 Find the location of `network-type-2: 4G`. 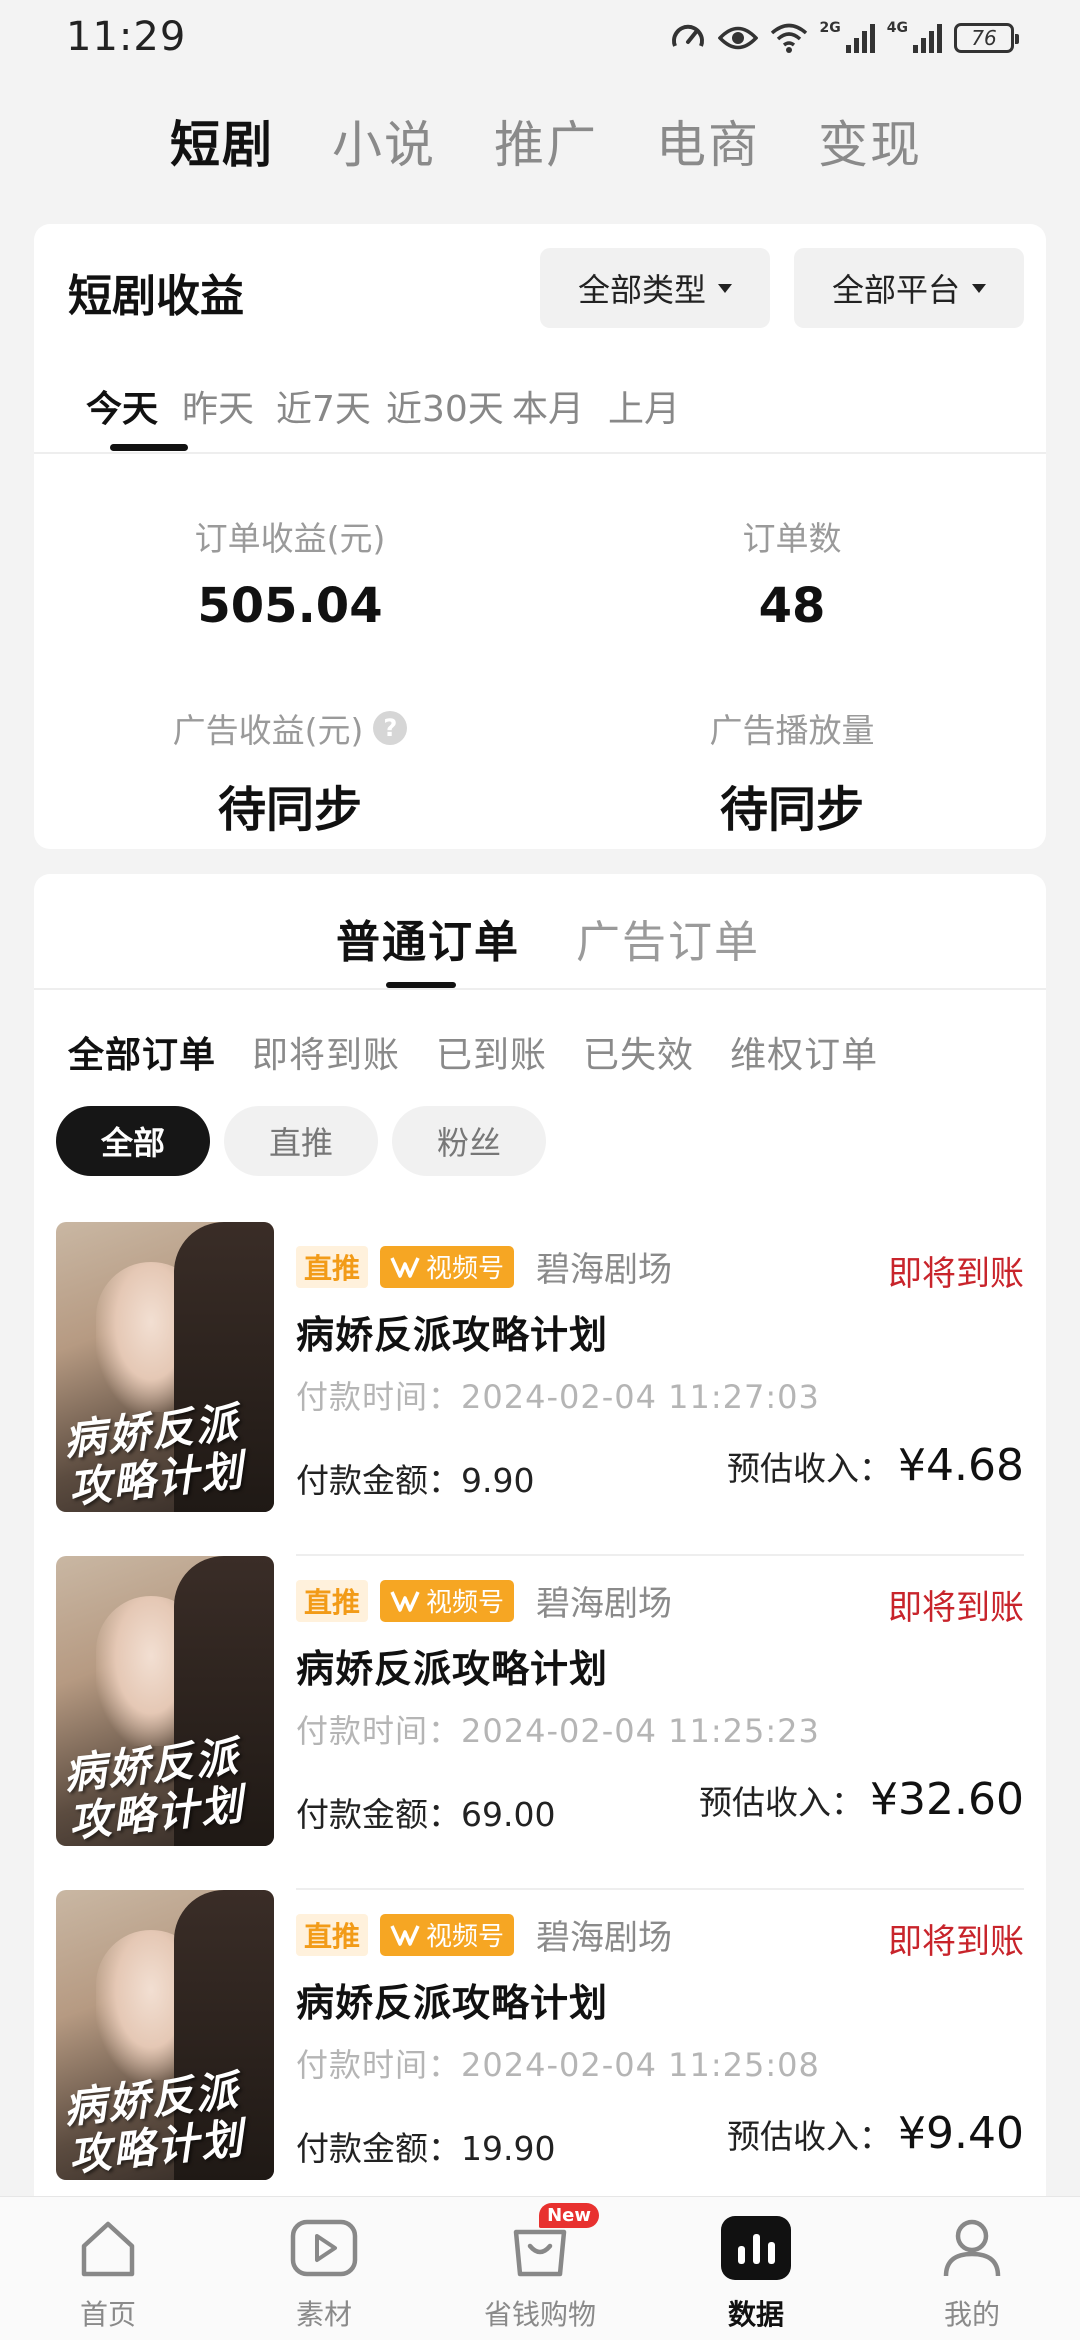

network-type-2: 4G is located at coordinates (897, 28).